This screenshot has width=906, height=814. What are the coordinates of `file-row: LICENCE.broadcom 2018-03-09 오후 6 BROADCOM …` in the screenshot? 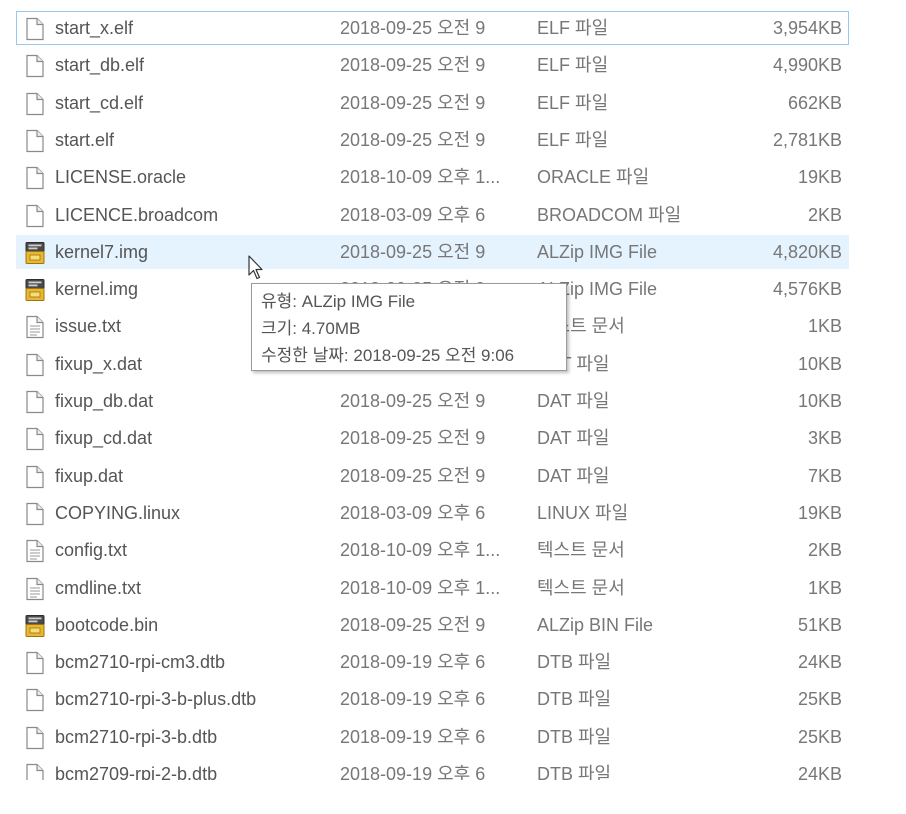 It's located at (432, 215).